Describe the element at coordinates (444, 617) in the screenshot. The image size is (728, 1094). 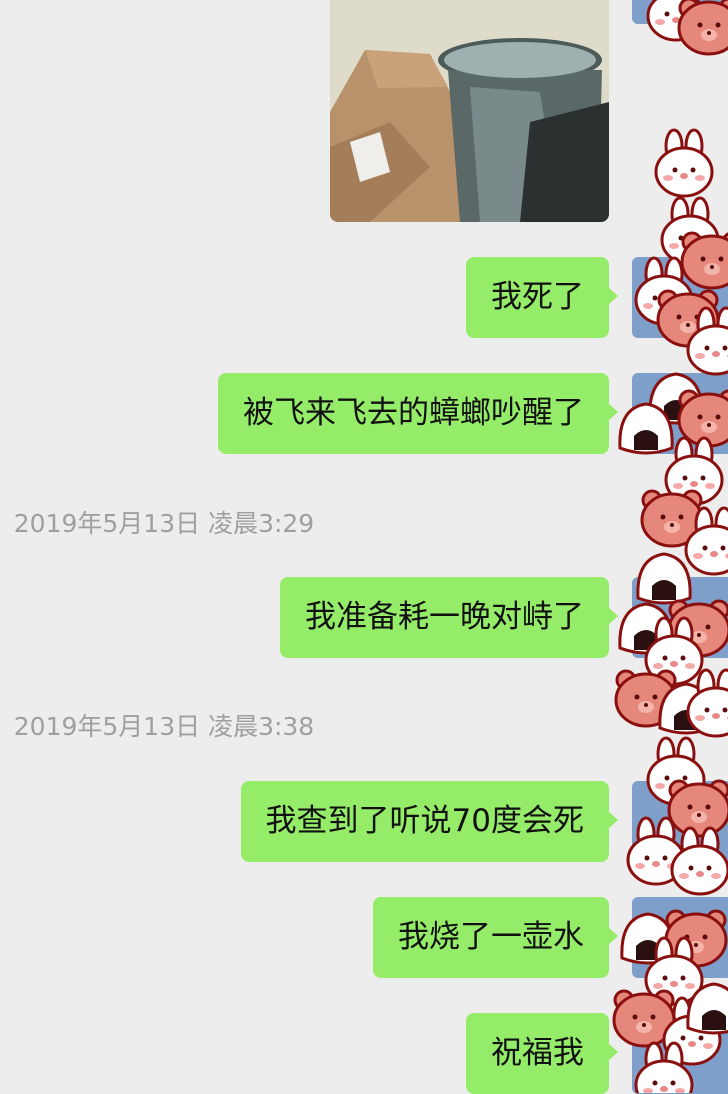
I see `message-text: 我准备耗一晚对峙了` at that location.